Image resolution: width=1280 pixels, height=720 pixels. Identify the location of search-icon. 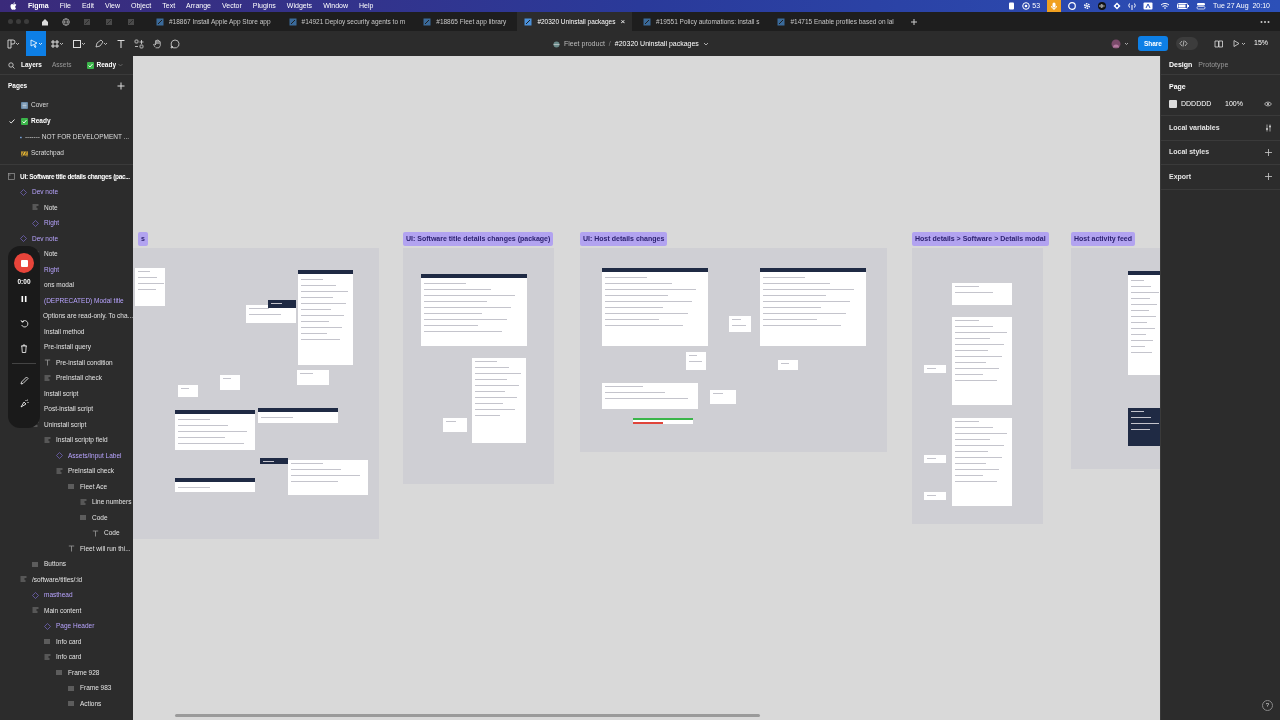
(11, 65).